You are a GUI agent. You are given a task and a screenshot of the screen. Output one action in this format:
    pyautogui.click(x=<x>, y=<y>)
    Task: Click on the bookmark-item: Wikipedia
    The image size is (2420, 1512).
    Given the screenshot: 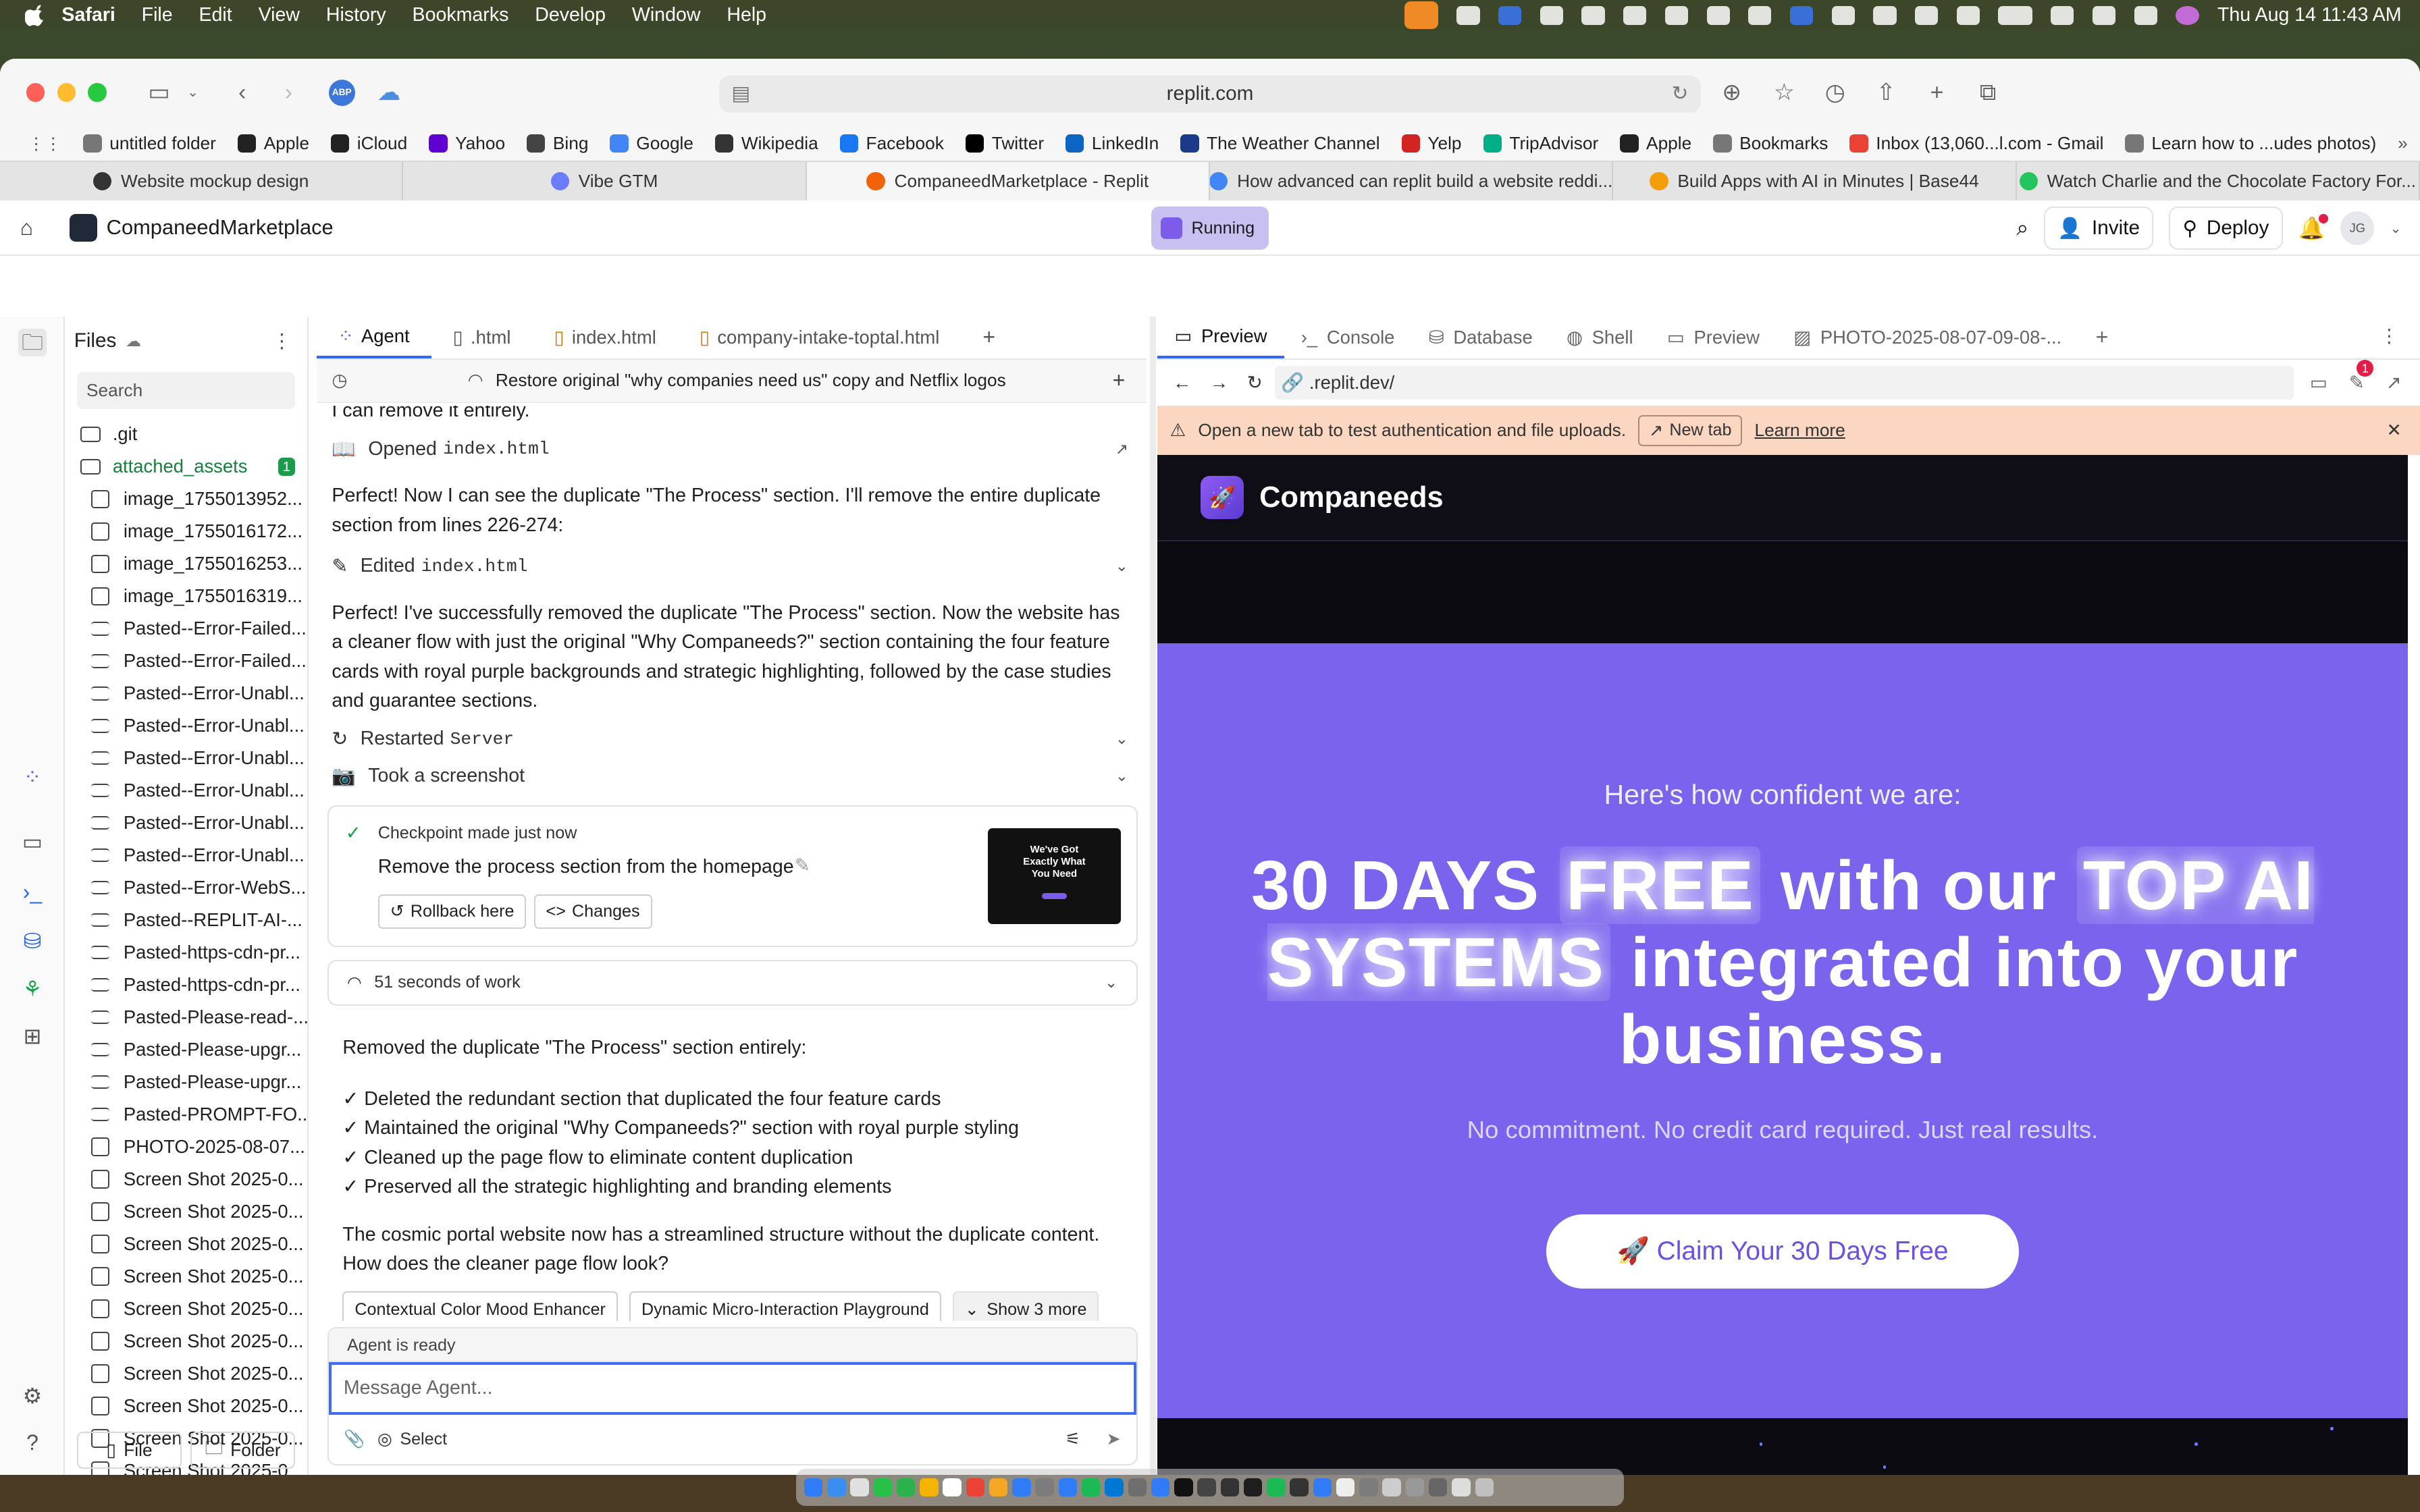 What is the action you would take?
    pyautogui.click(x=766, y=143)
    